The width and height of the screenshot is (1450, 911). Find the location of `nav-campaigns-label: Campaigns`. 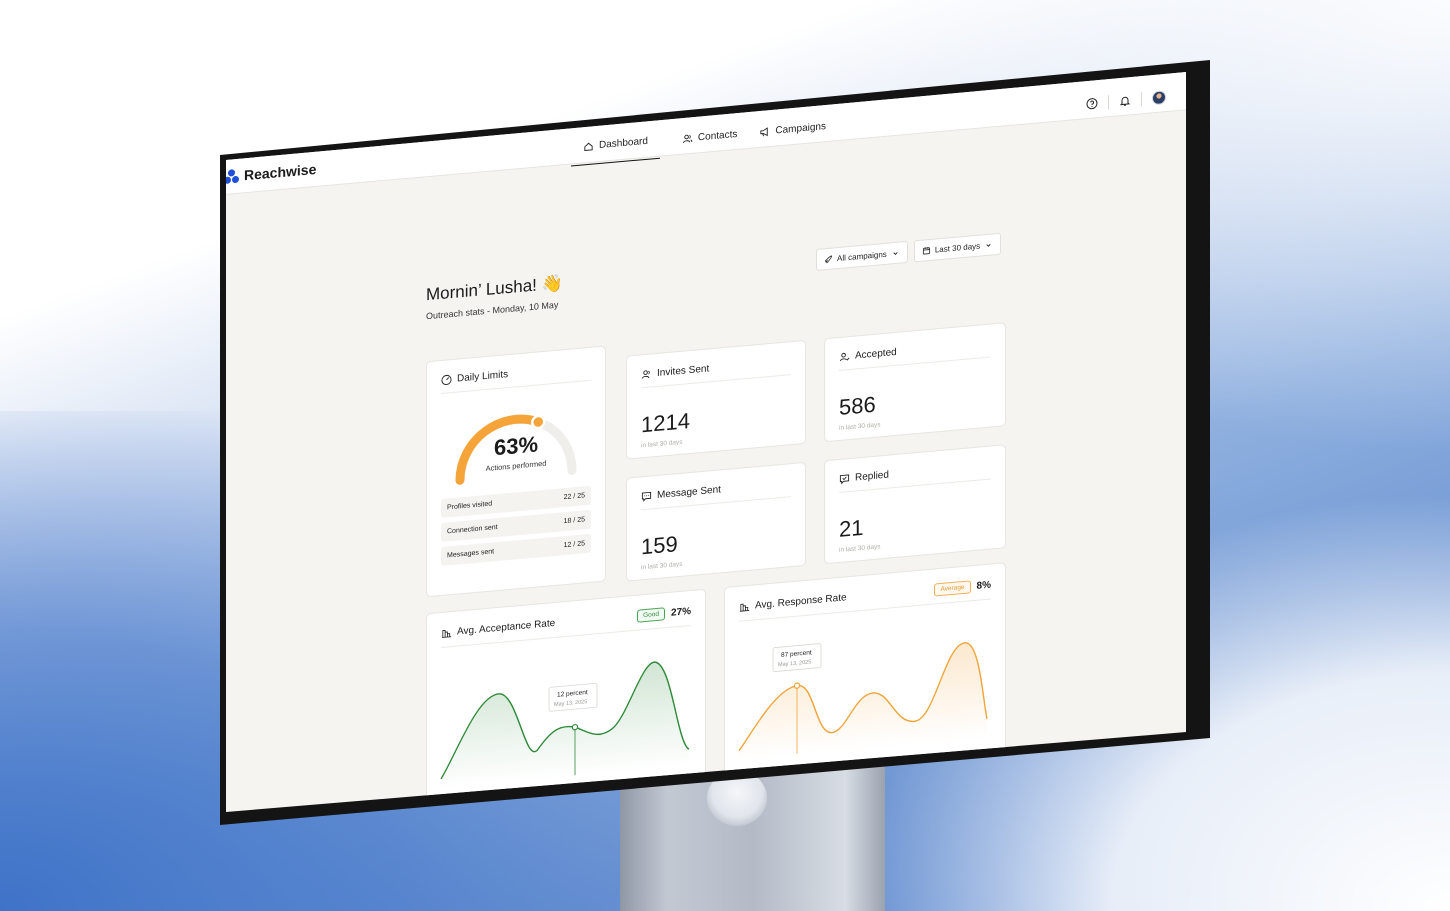

nav-campaigns-label: Campaigns is located at coordinates (800, 128).